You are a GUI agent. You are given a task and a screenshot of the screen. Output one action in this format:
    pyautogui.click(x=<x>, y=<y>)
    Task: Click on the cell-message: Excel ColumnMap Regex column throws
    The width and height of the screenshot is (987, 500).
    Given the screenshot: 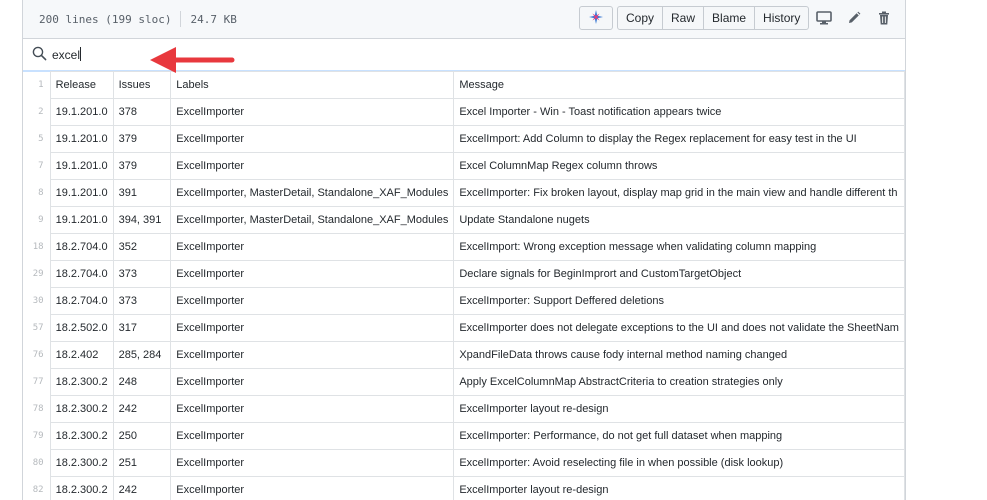 What is the action you would take?
    pyautogui.click(x=679, y=166)
    